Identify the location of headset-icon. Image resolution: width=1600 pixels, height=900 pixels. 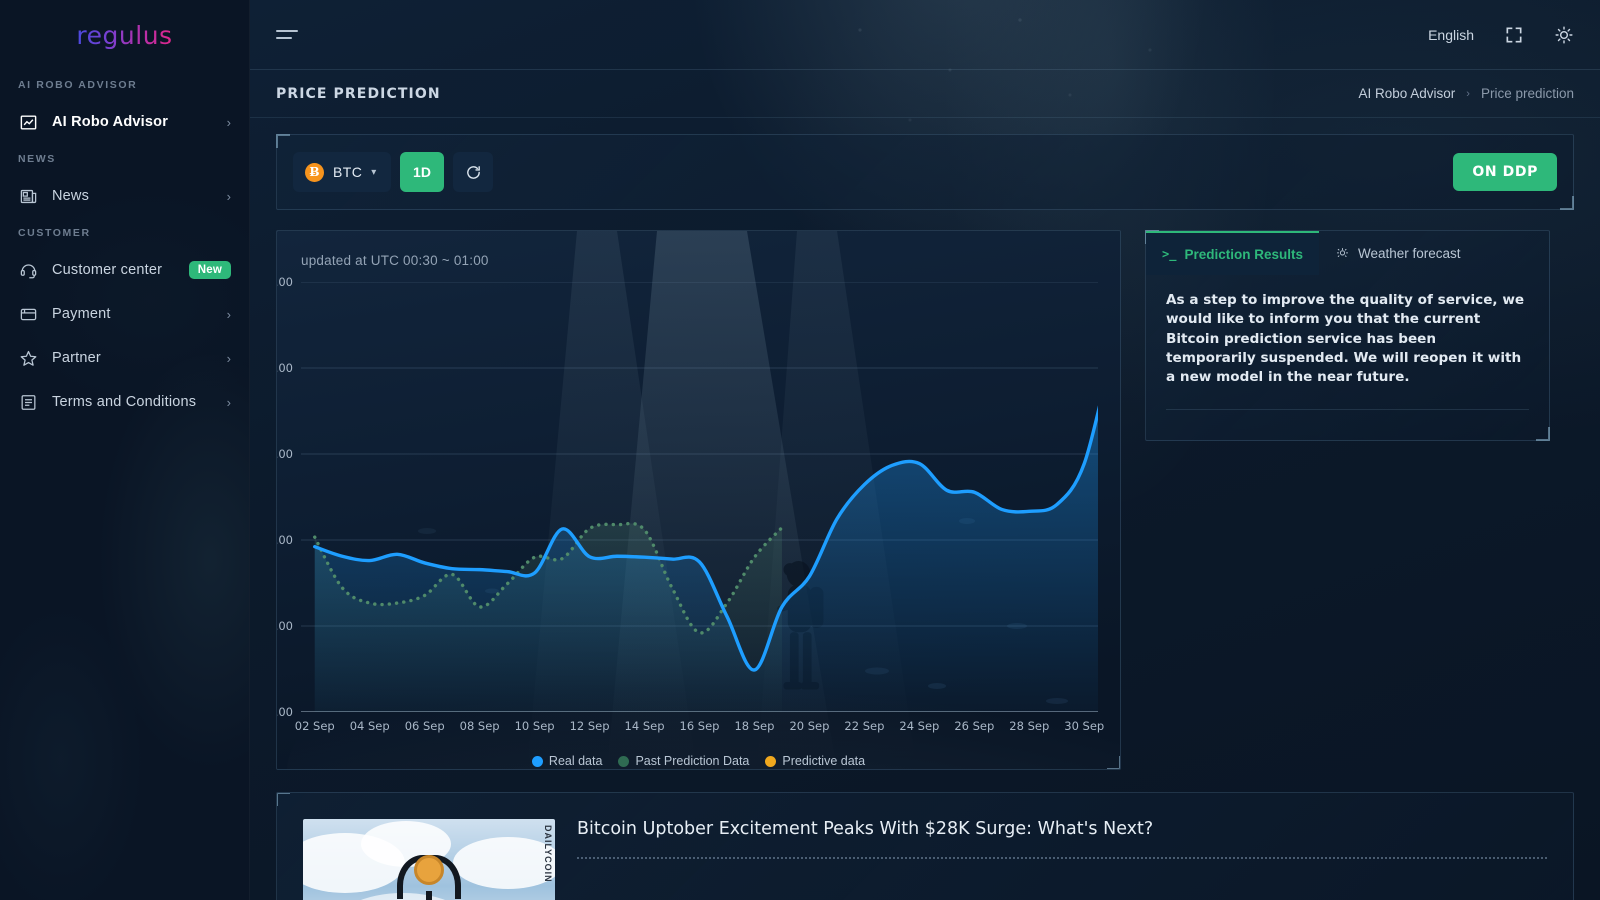
(28, 270).